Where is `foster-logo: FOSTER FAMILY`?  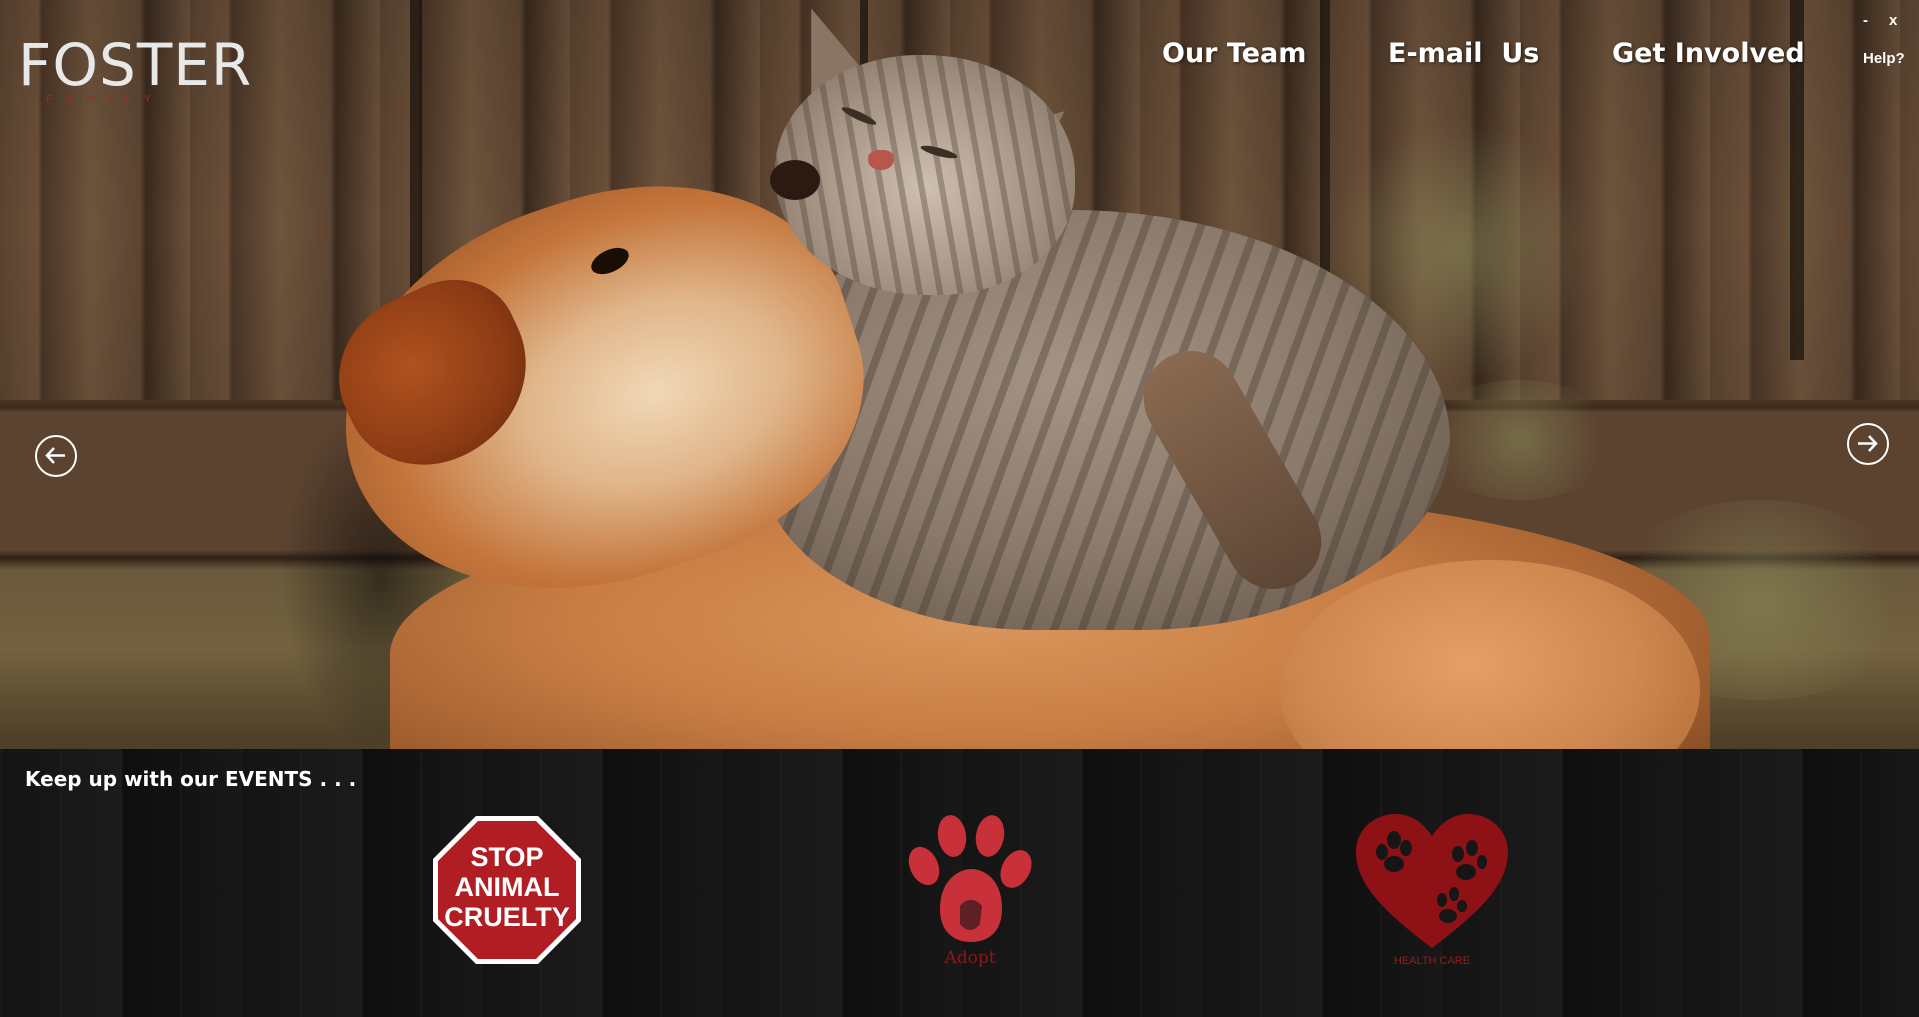
foster-logo: FOSTER FAMILY is located at coordinates (134, 71).